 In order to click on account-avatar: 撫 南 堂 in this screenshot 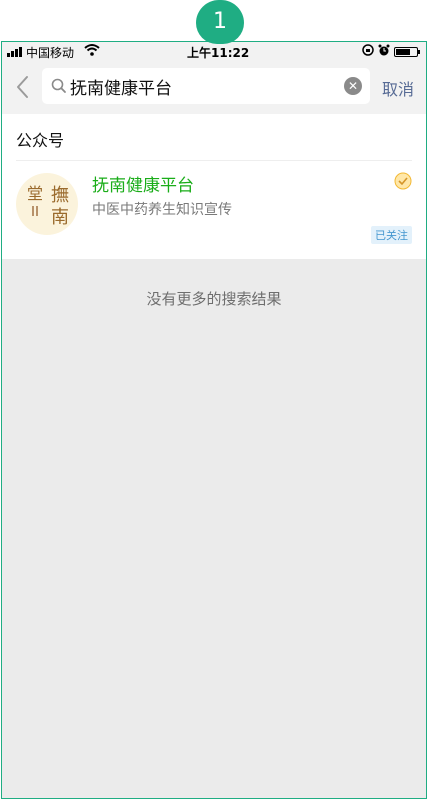, I will do `click(47, 204)`.